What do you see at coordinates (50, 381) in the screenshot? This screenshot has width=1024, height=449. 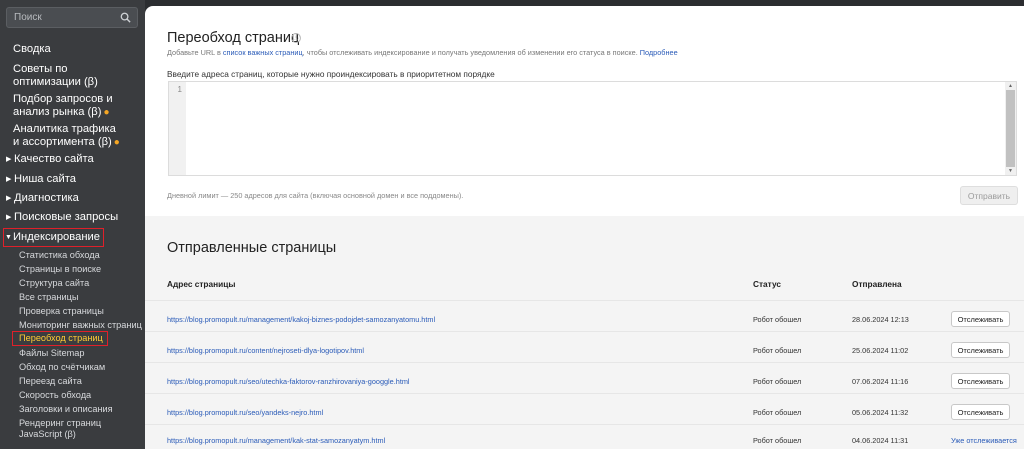 I see `sub-item-site-move: Переезд сайта` at bounding box center [50, 381].